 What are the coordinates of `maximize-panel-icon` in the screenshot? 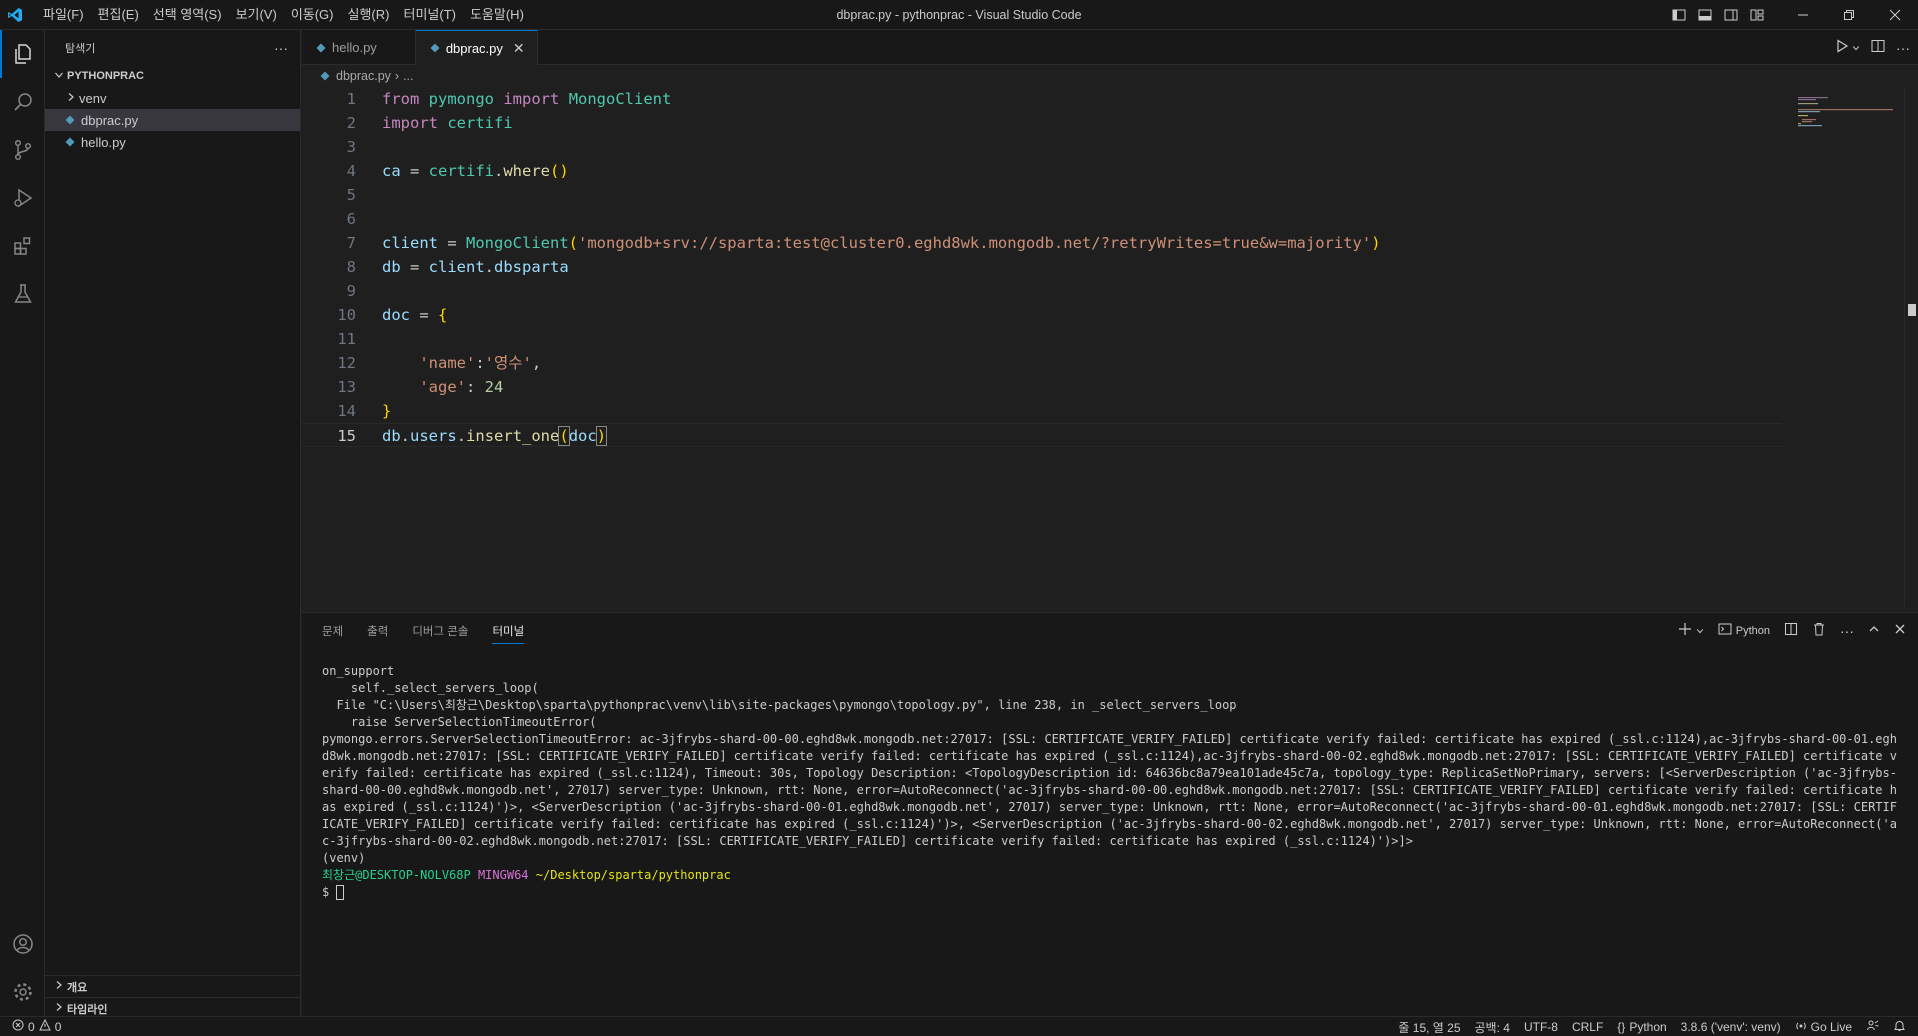 It's located at (1874, 630).